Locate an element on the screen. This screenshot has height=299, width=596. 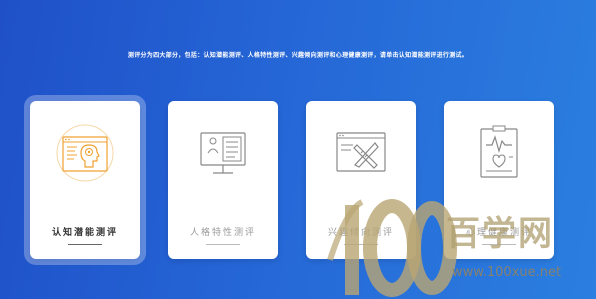
card-label: 兴趣倾向测评 is located at coordinates (360, 233).